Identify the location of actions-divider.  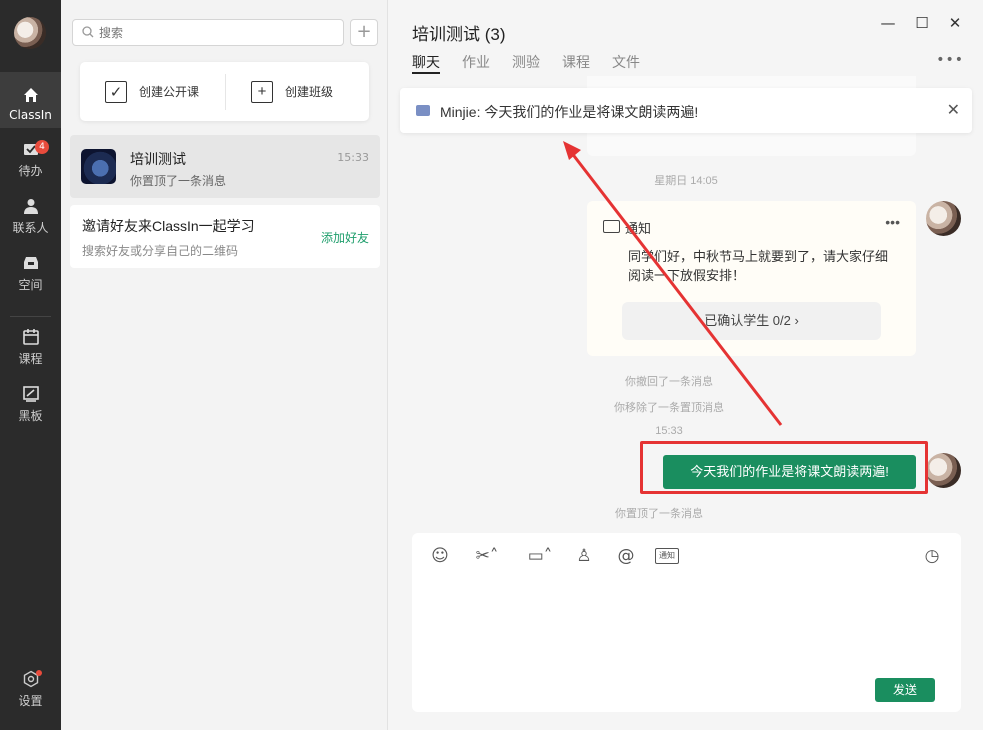
(225, 92).